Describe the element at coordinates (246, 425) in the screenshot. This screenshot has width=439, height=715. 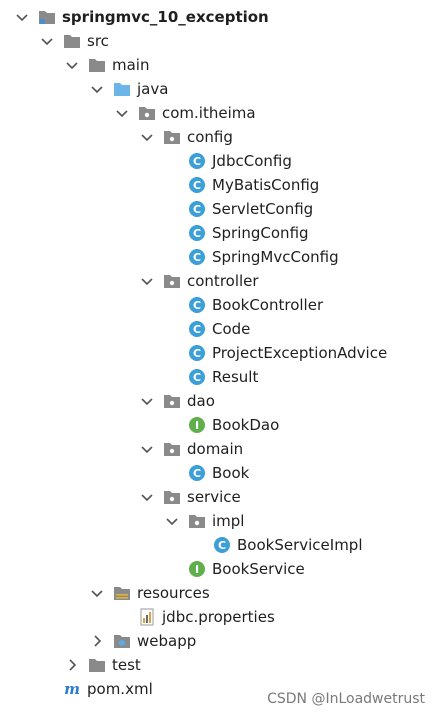
I see `tree-node-label: BookDao` at that location.